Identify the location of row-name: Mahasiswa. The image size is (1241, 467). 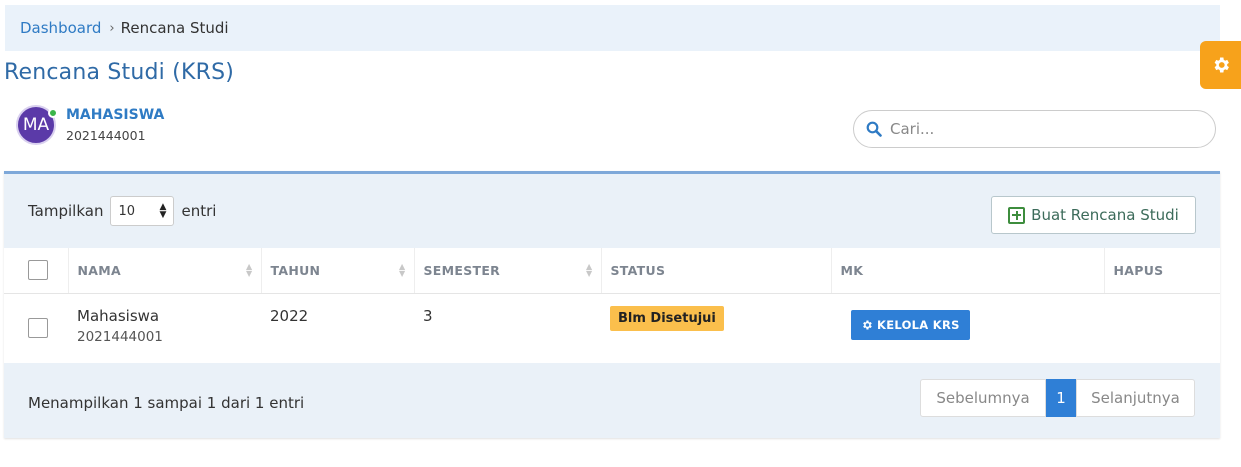
(118, 315).